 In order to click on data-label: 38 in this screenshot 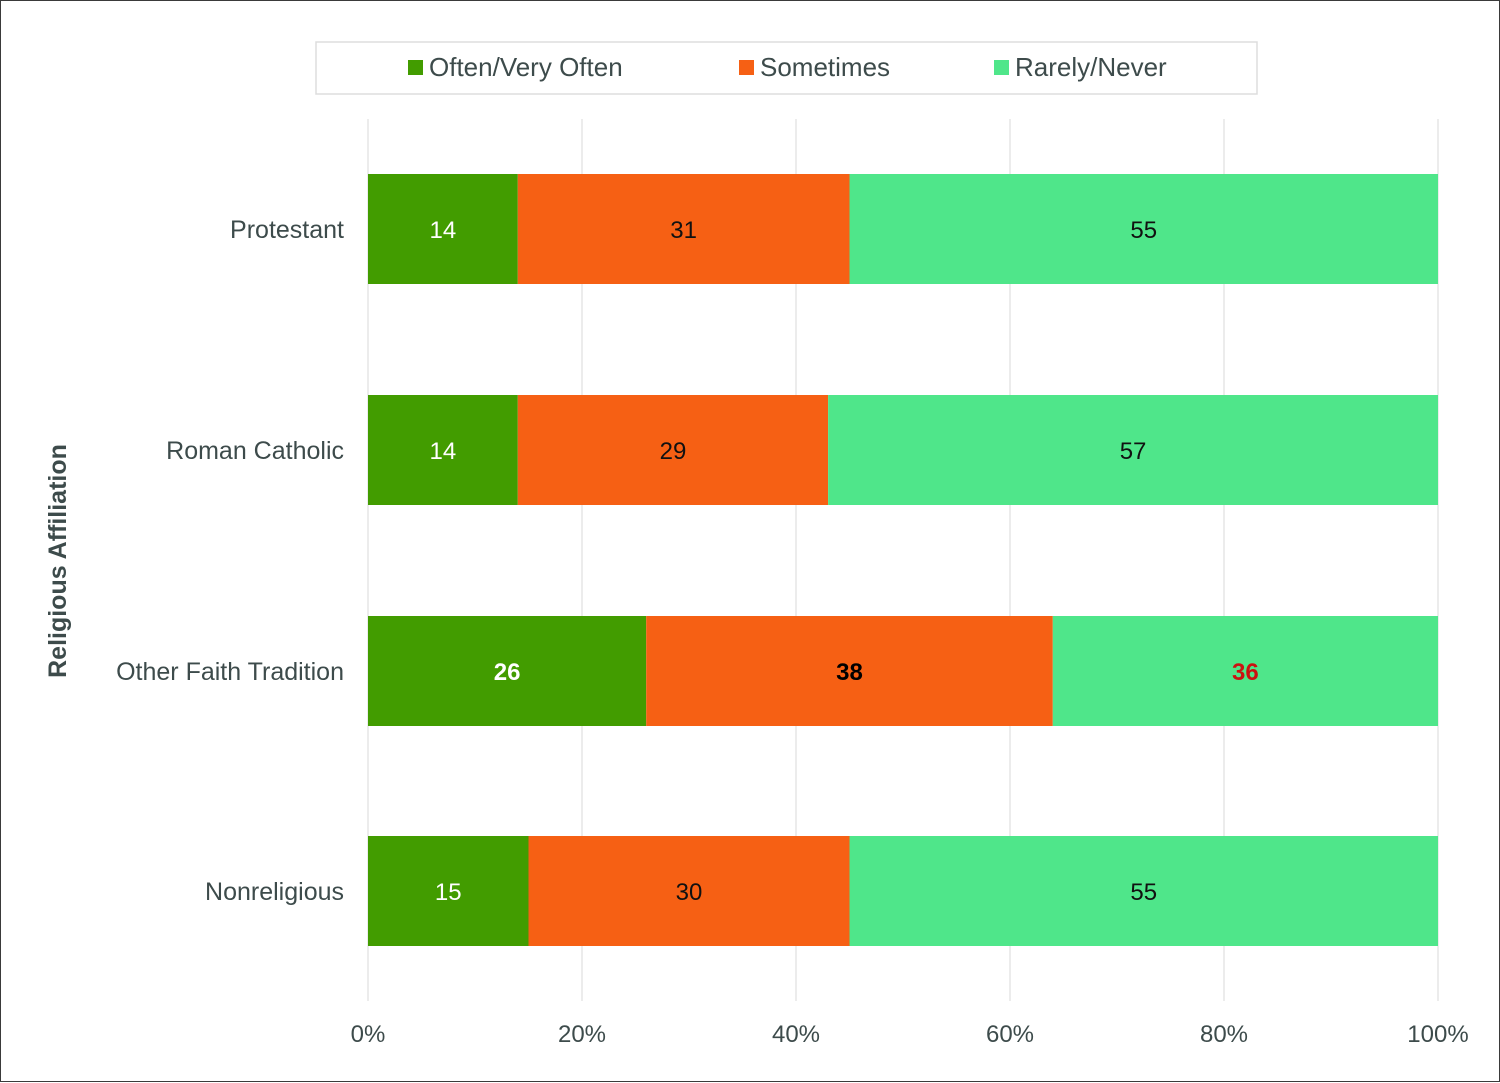, I will do `click(849, 672)`.